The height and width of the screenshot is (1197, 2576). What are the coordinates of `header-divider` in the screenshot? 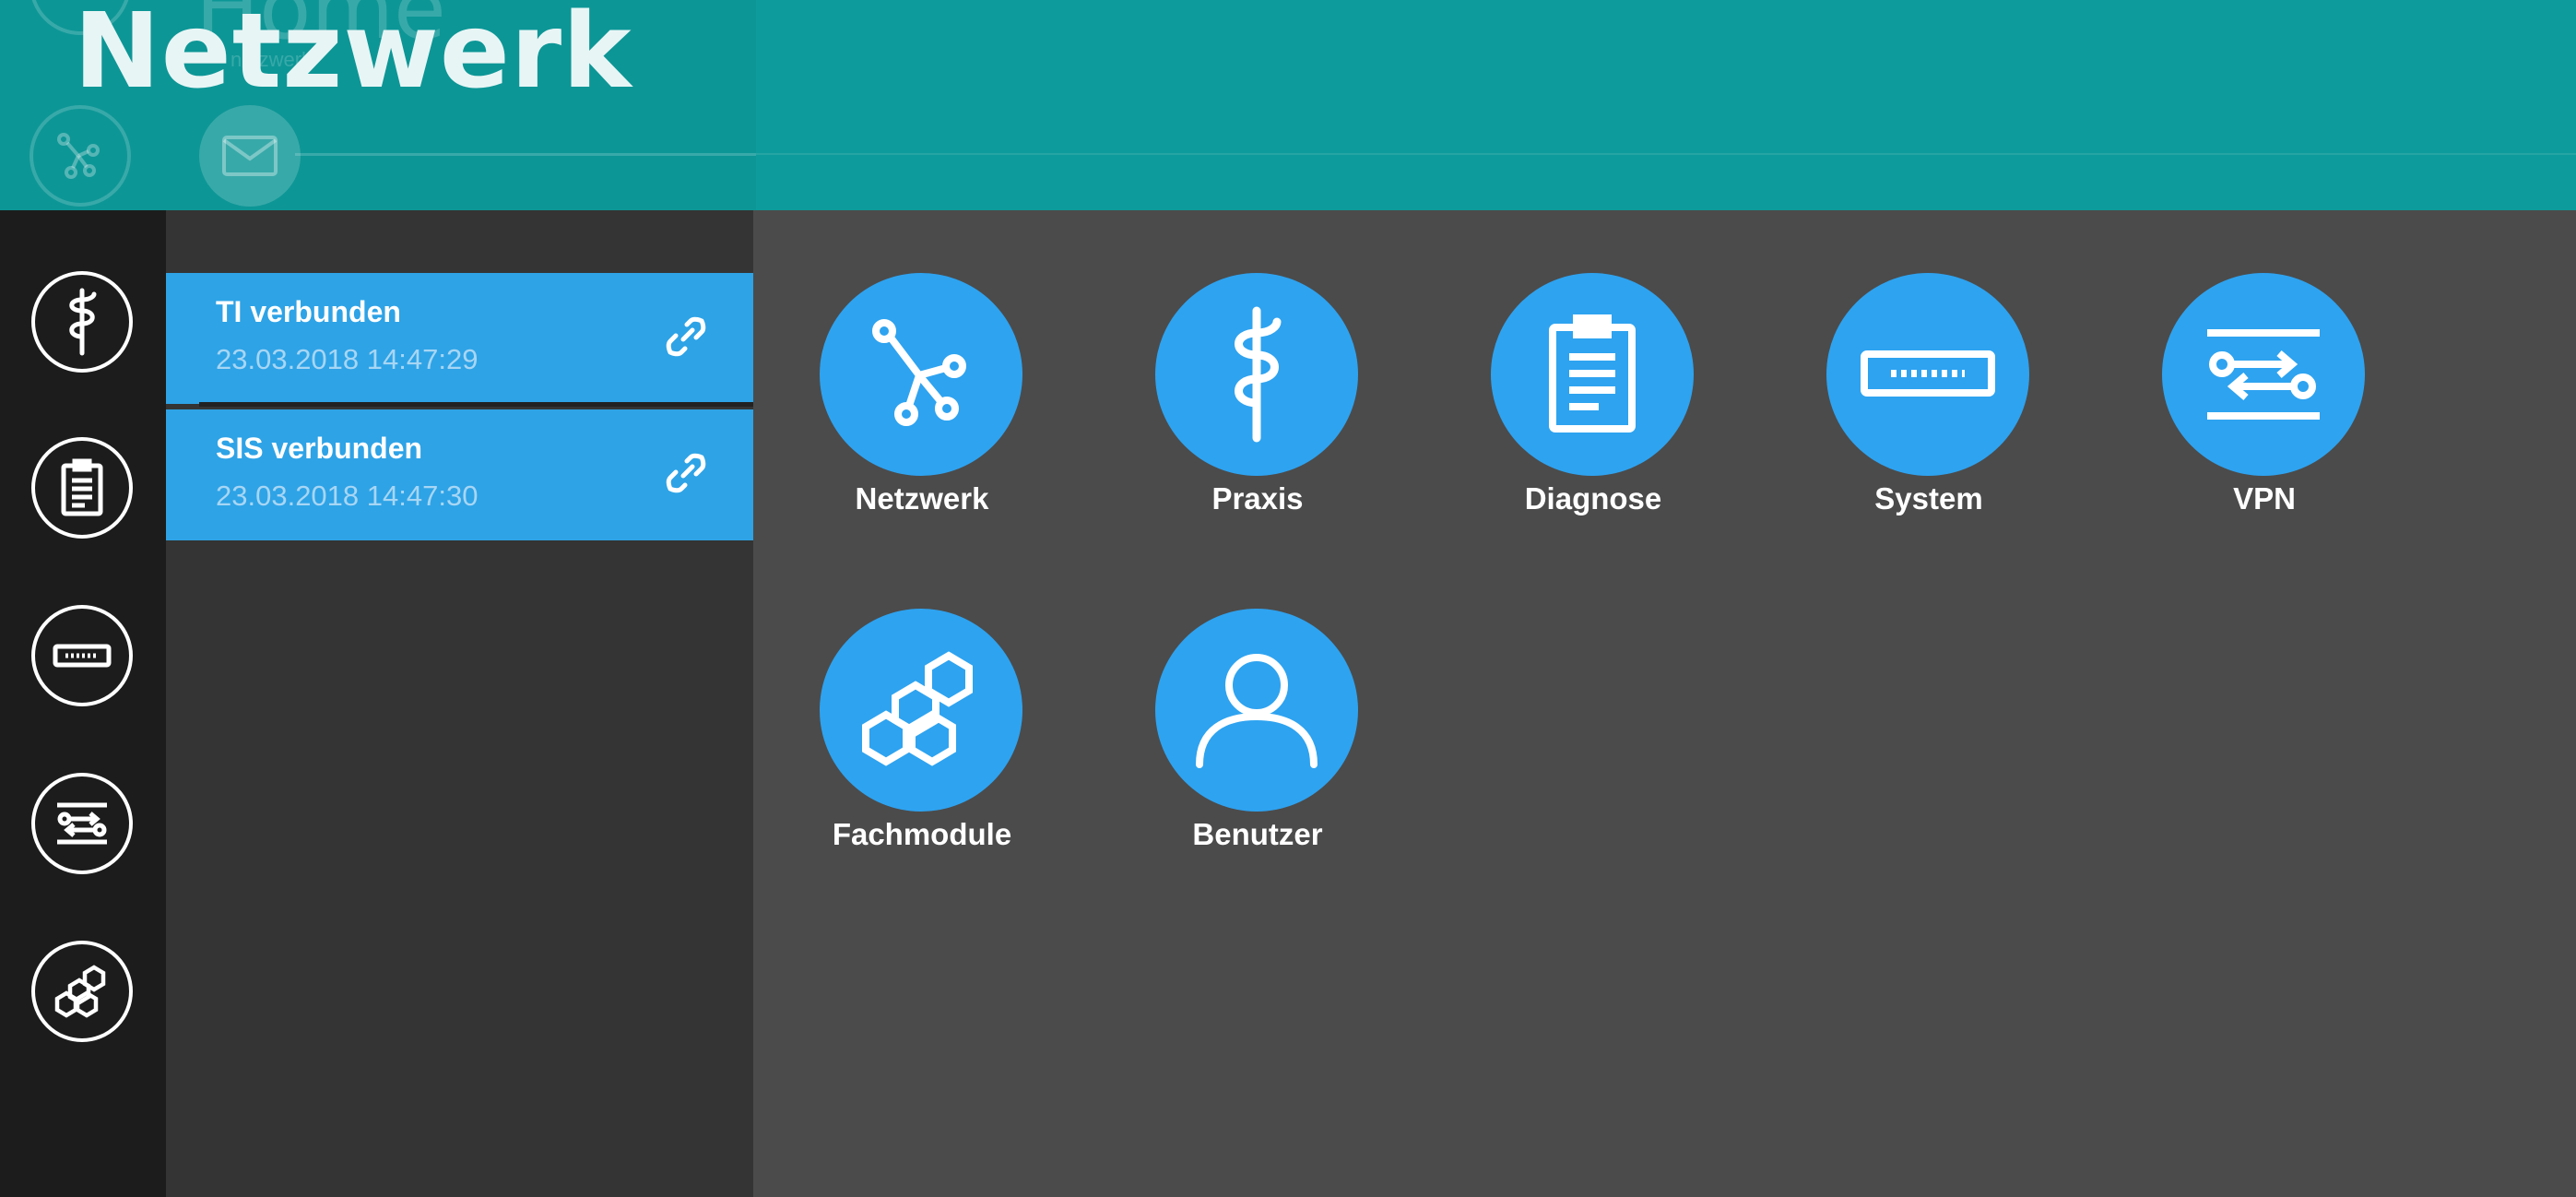 It's located at (525, 154).